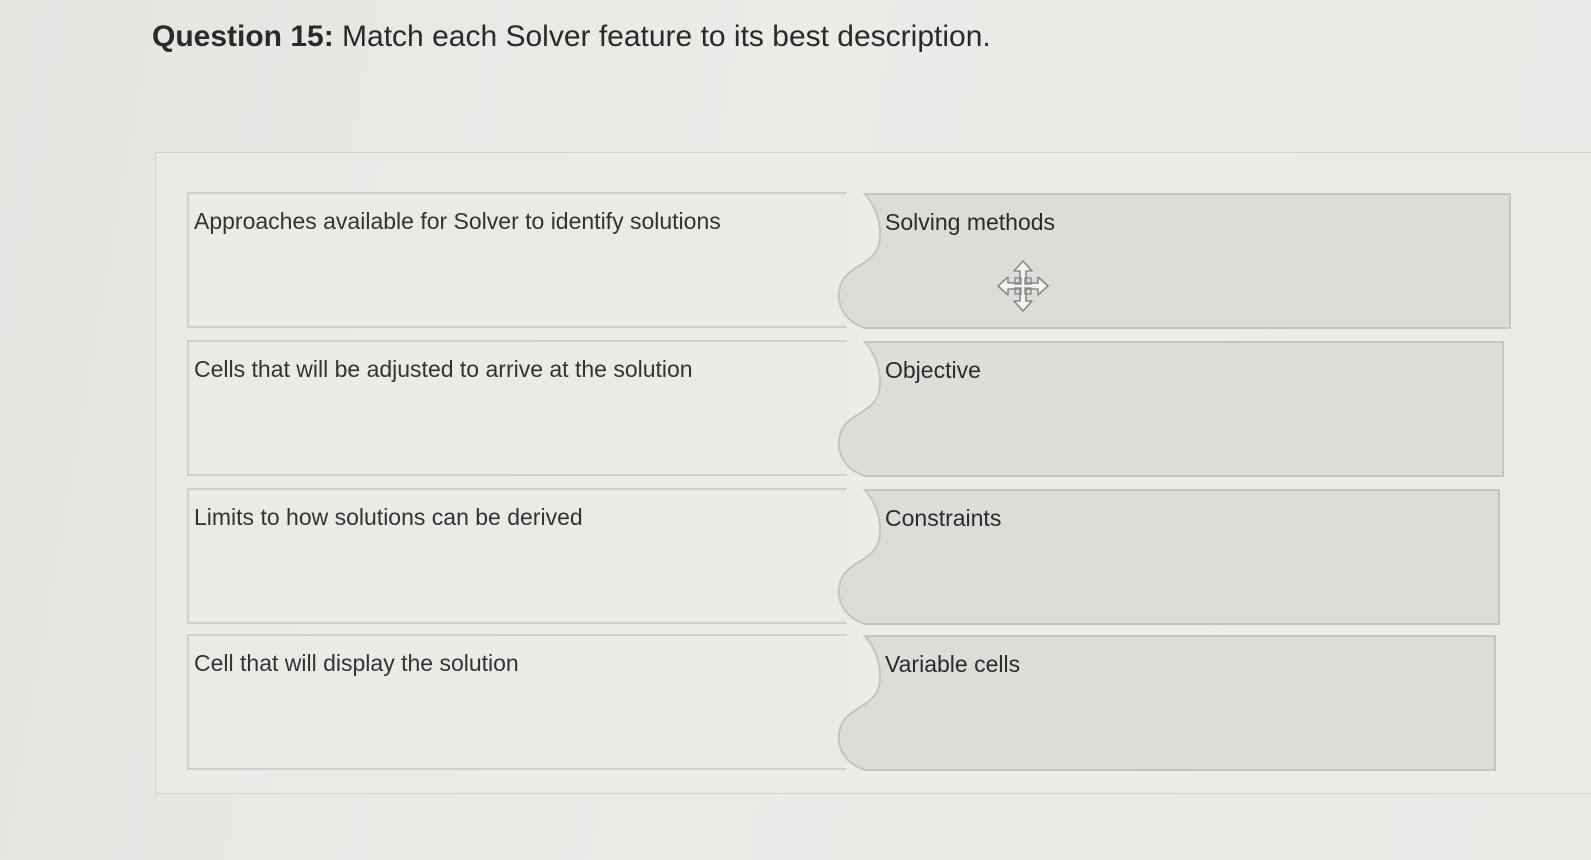  What do you see at coordinates (933, 370) in the screenshot?
I see `answer-label-2: Objective` at bounding box center [933, 370].